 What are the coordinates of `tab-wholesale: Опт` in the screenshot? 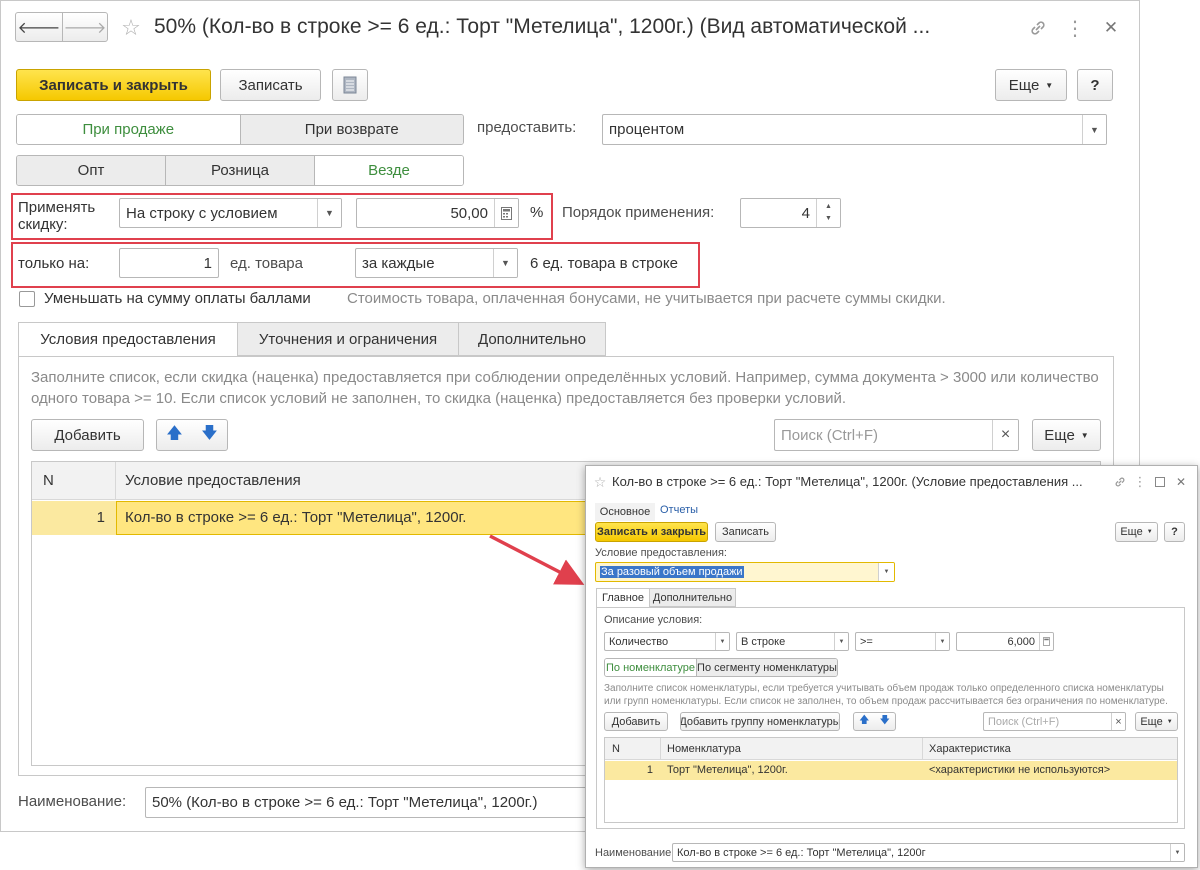 It's located at (91, 170).